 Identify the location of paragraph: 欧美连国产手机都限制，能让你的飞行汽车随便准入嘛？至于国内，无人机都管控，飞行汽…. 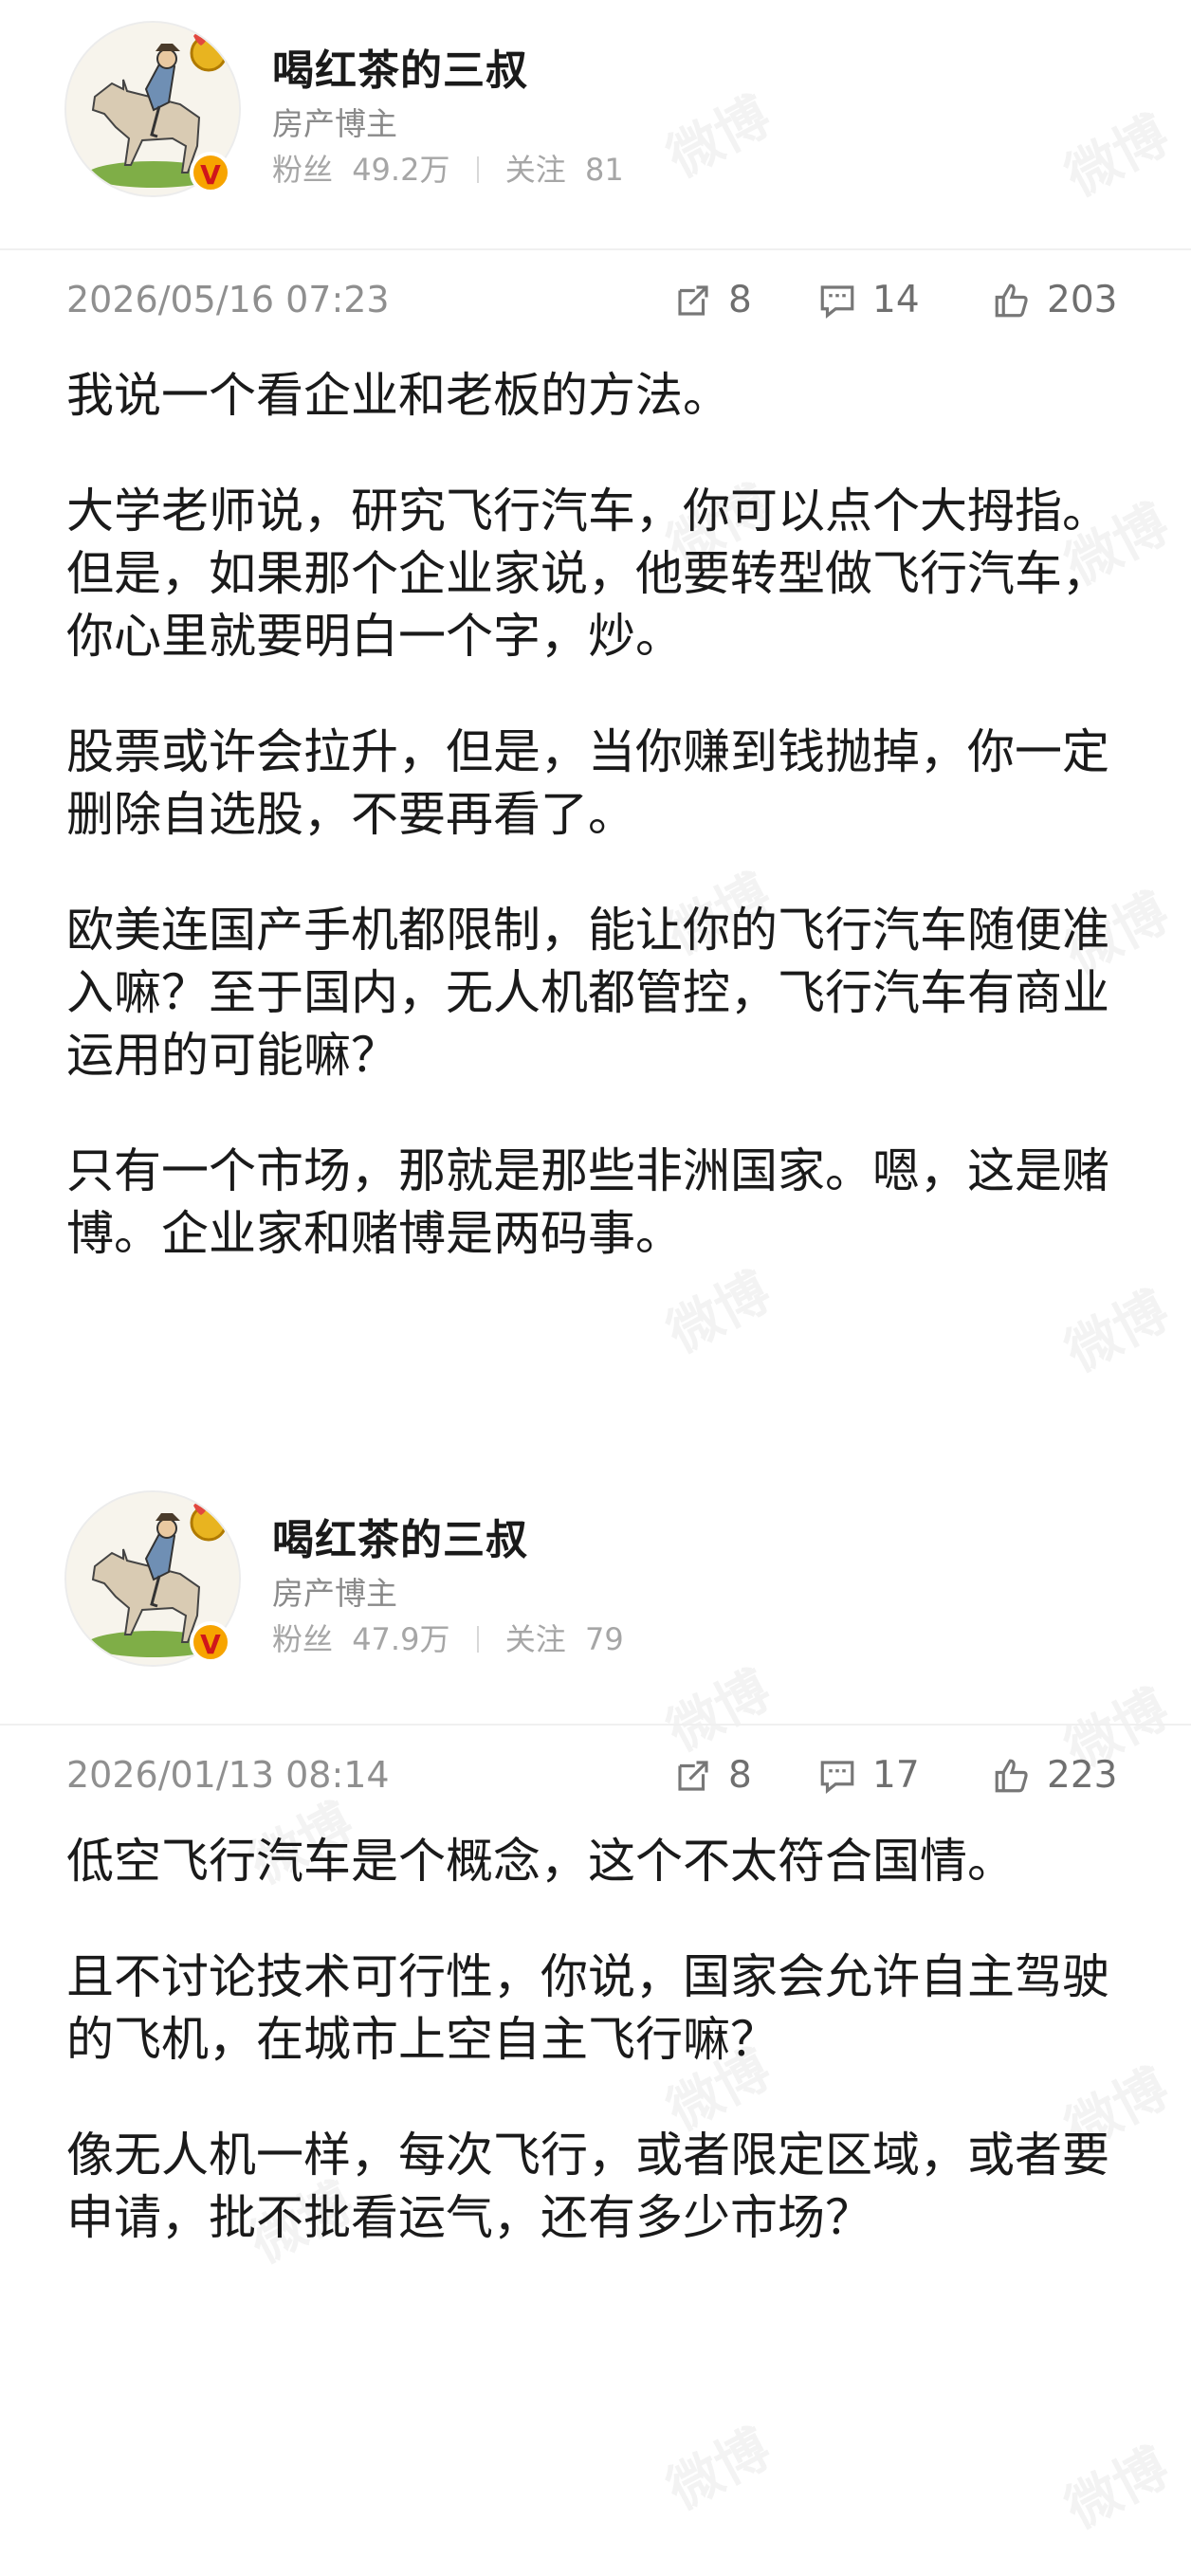
(587, 993).